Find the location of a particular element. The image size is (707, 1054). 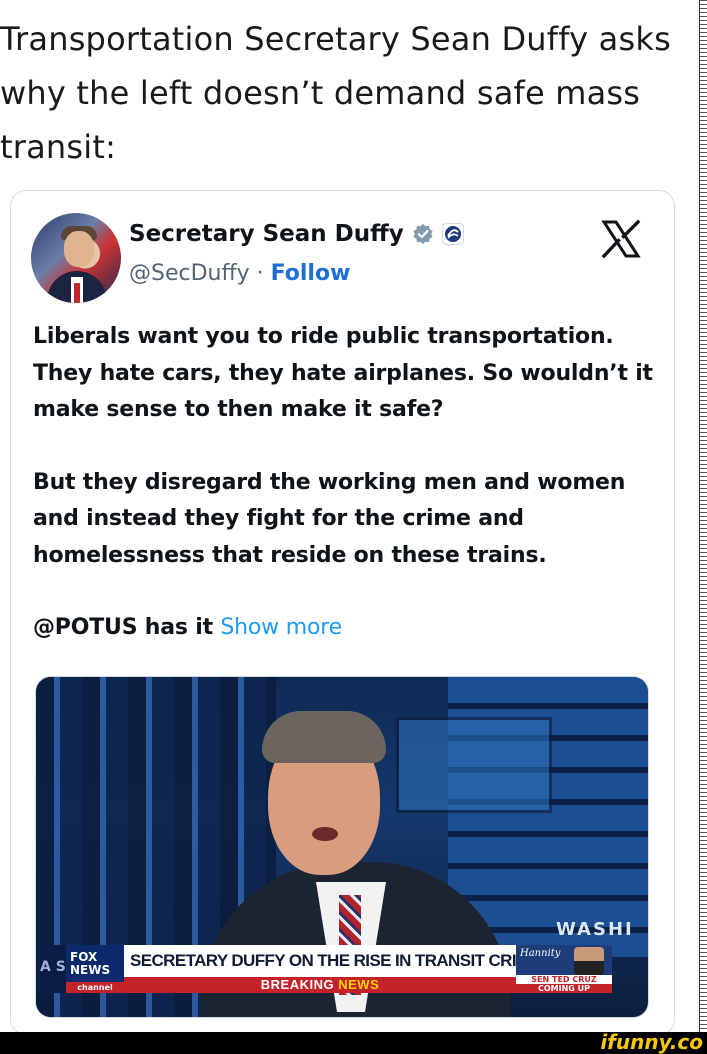

network-logo-channel: channel is located at coordinates (95, 987).